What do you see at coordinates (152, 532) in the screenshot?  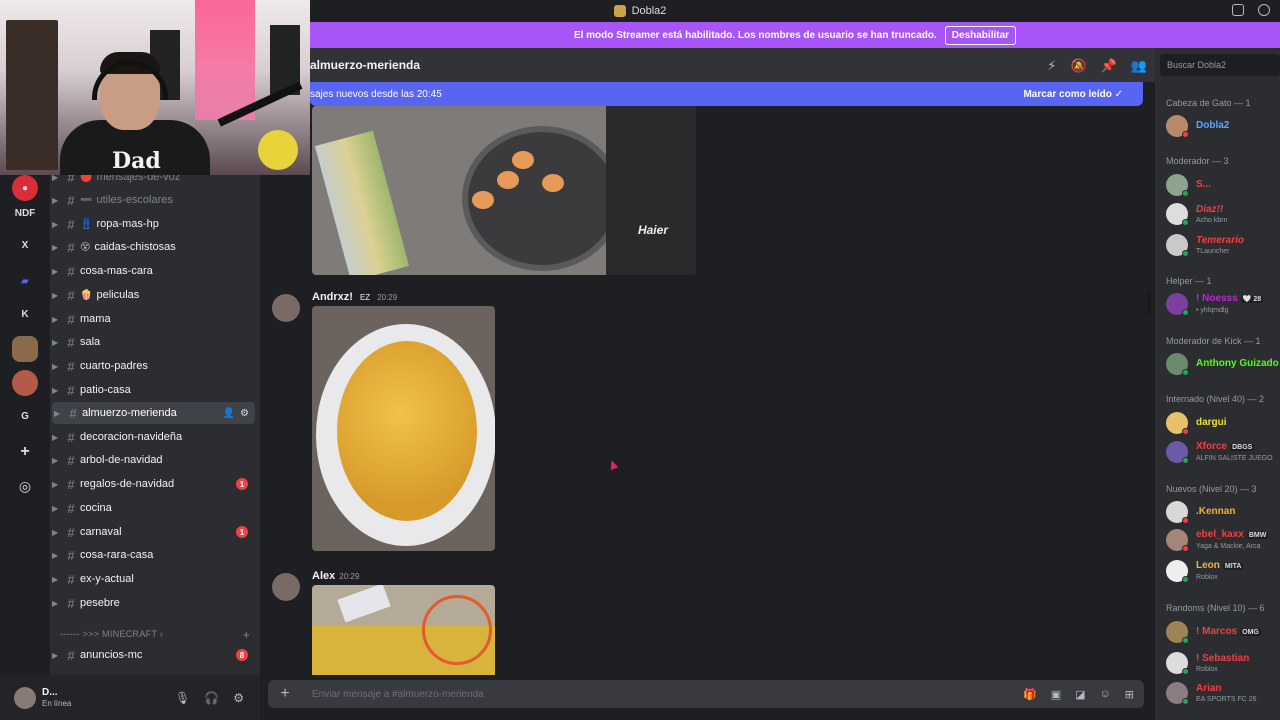 I see `channel-item: ▶ # carnaval 1` at bounding box center [152, 532].